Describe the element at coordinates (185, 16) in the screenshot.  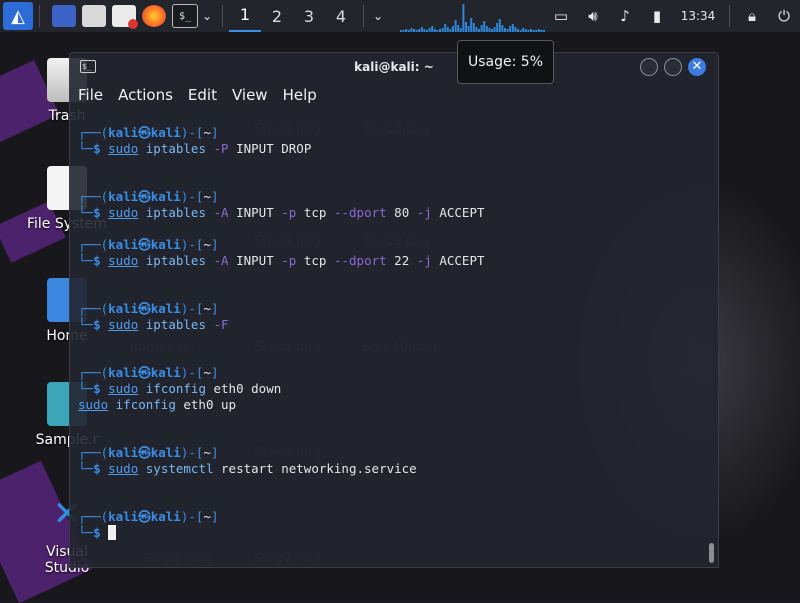
I see `terminal-icon: $_` at that location.